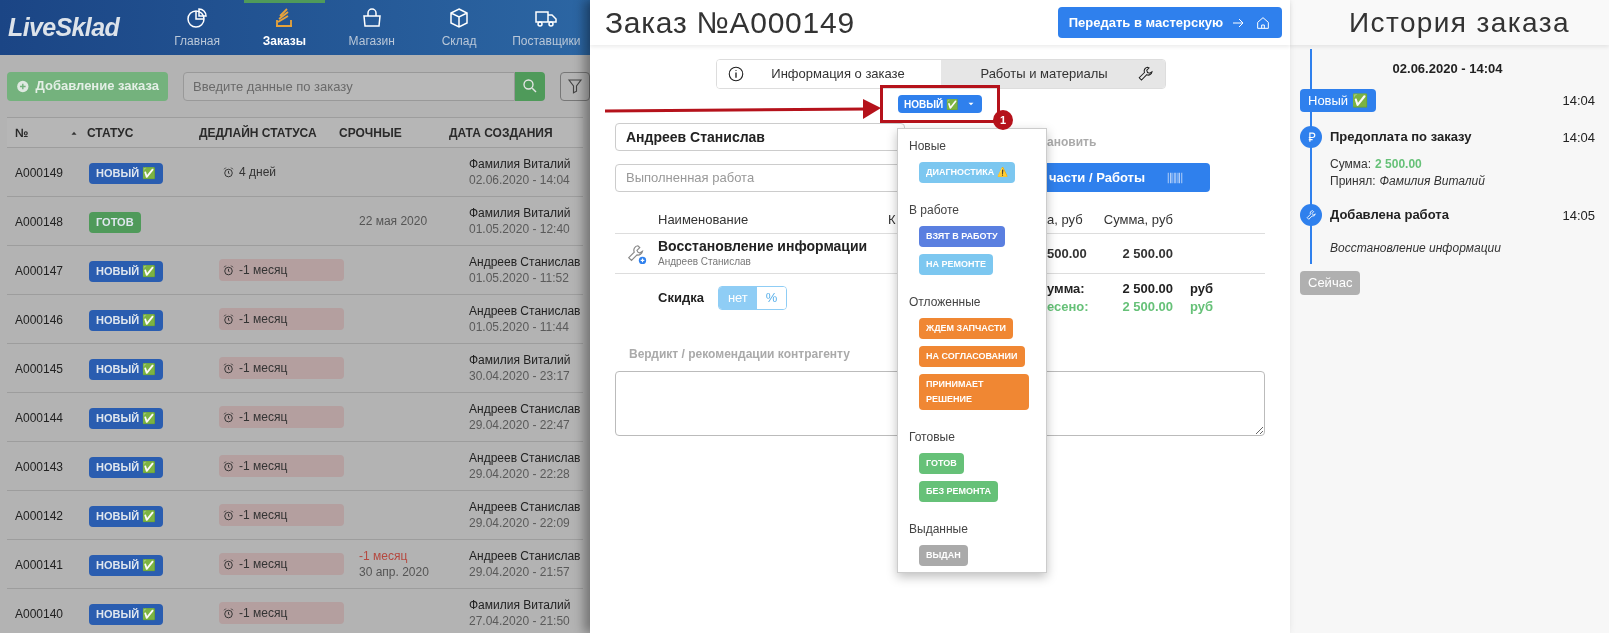 This screenshot has width=1609, height=633. What do you see at coordinates (39, 516) in the screenshot?
I see `order-number: A000142` at bounding box center [39, 516].